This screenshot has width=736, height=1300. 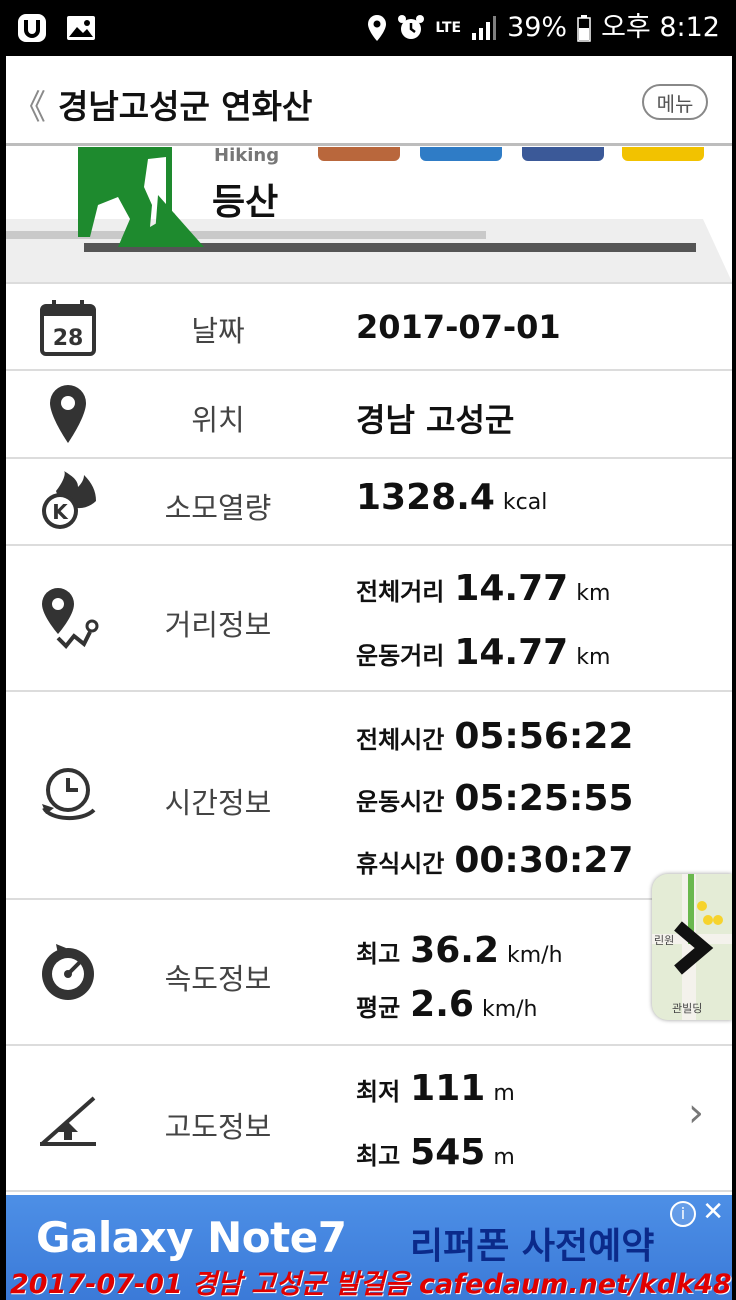 I want to click on exercise-distance-key: 운동거리, so click(x=400, y=656).